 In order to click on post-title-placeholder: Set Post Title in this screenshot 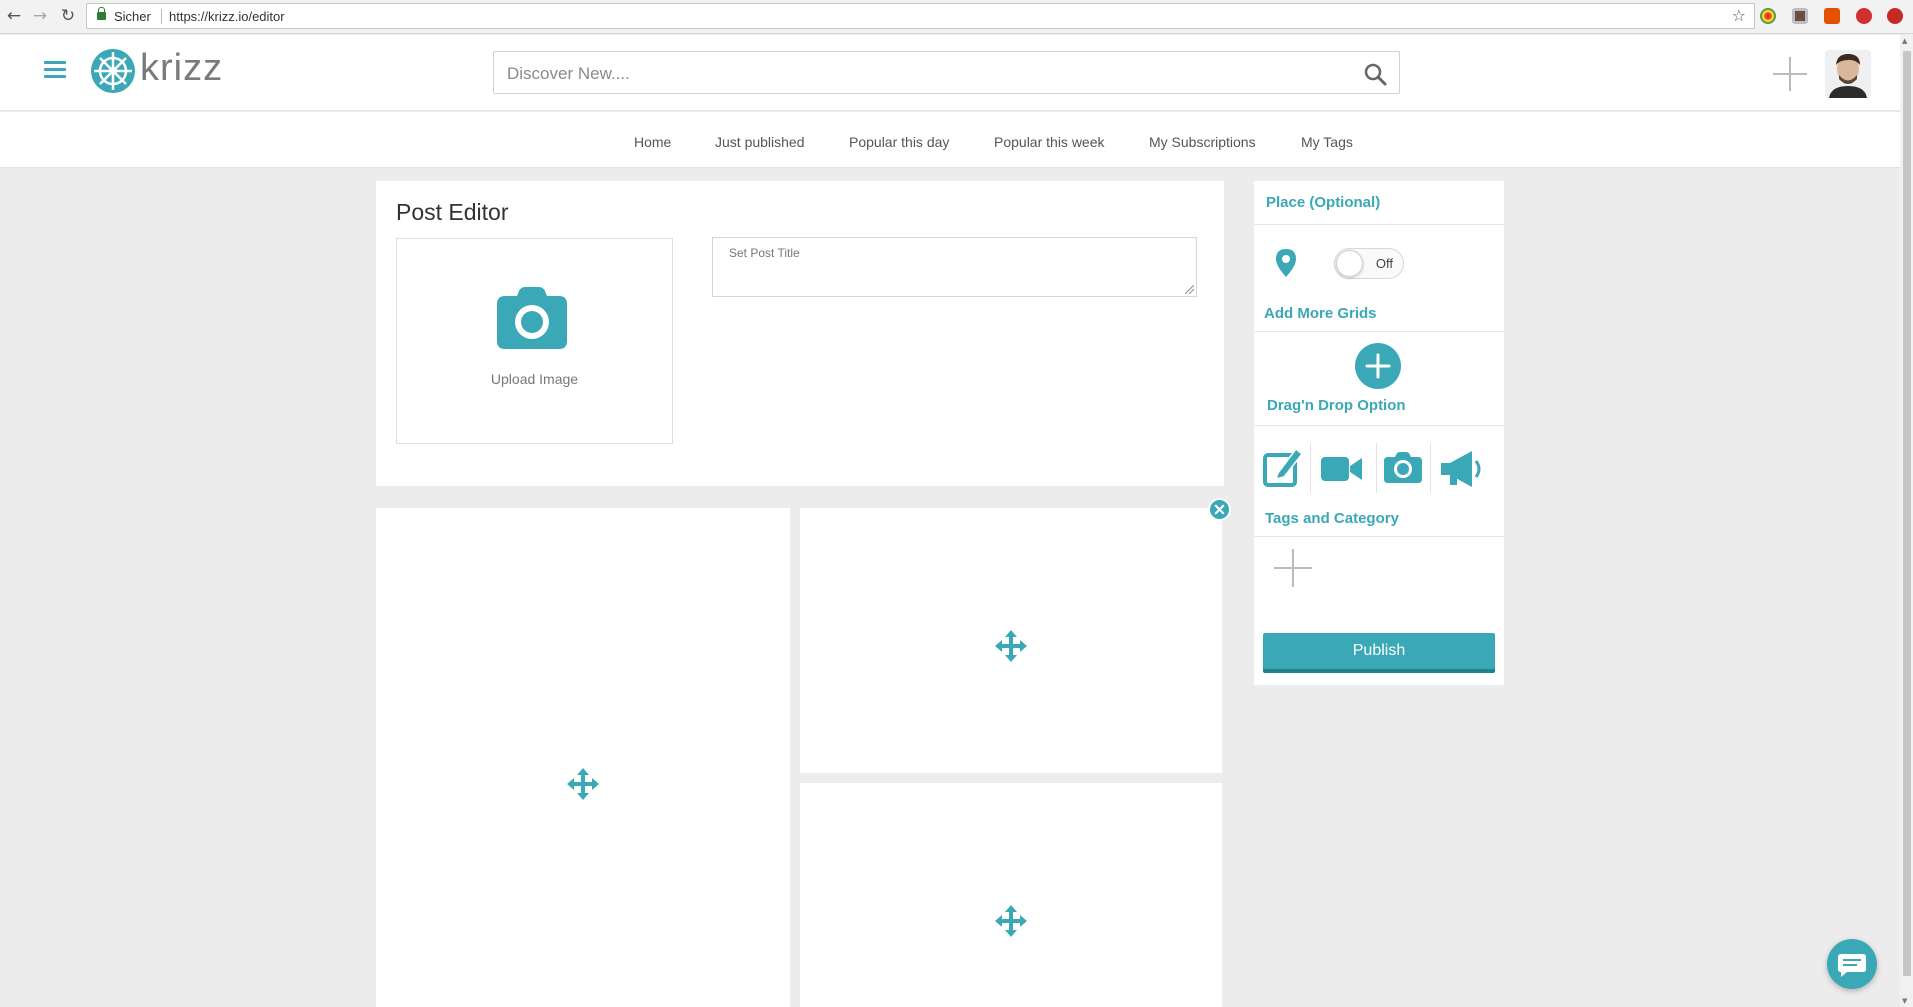, I will do `click(764, 253)`.